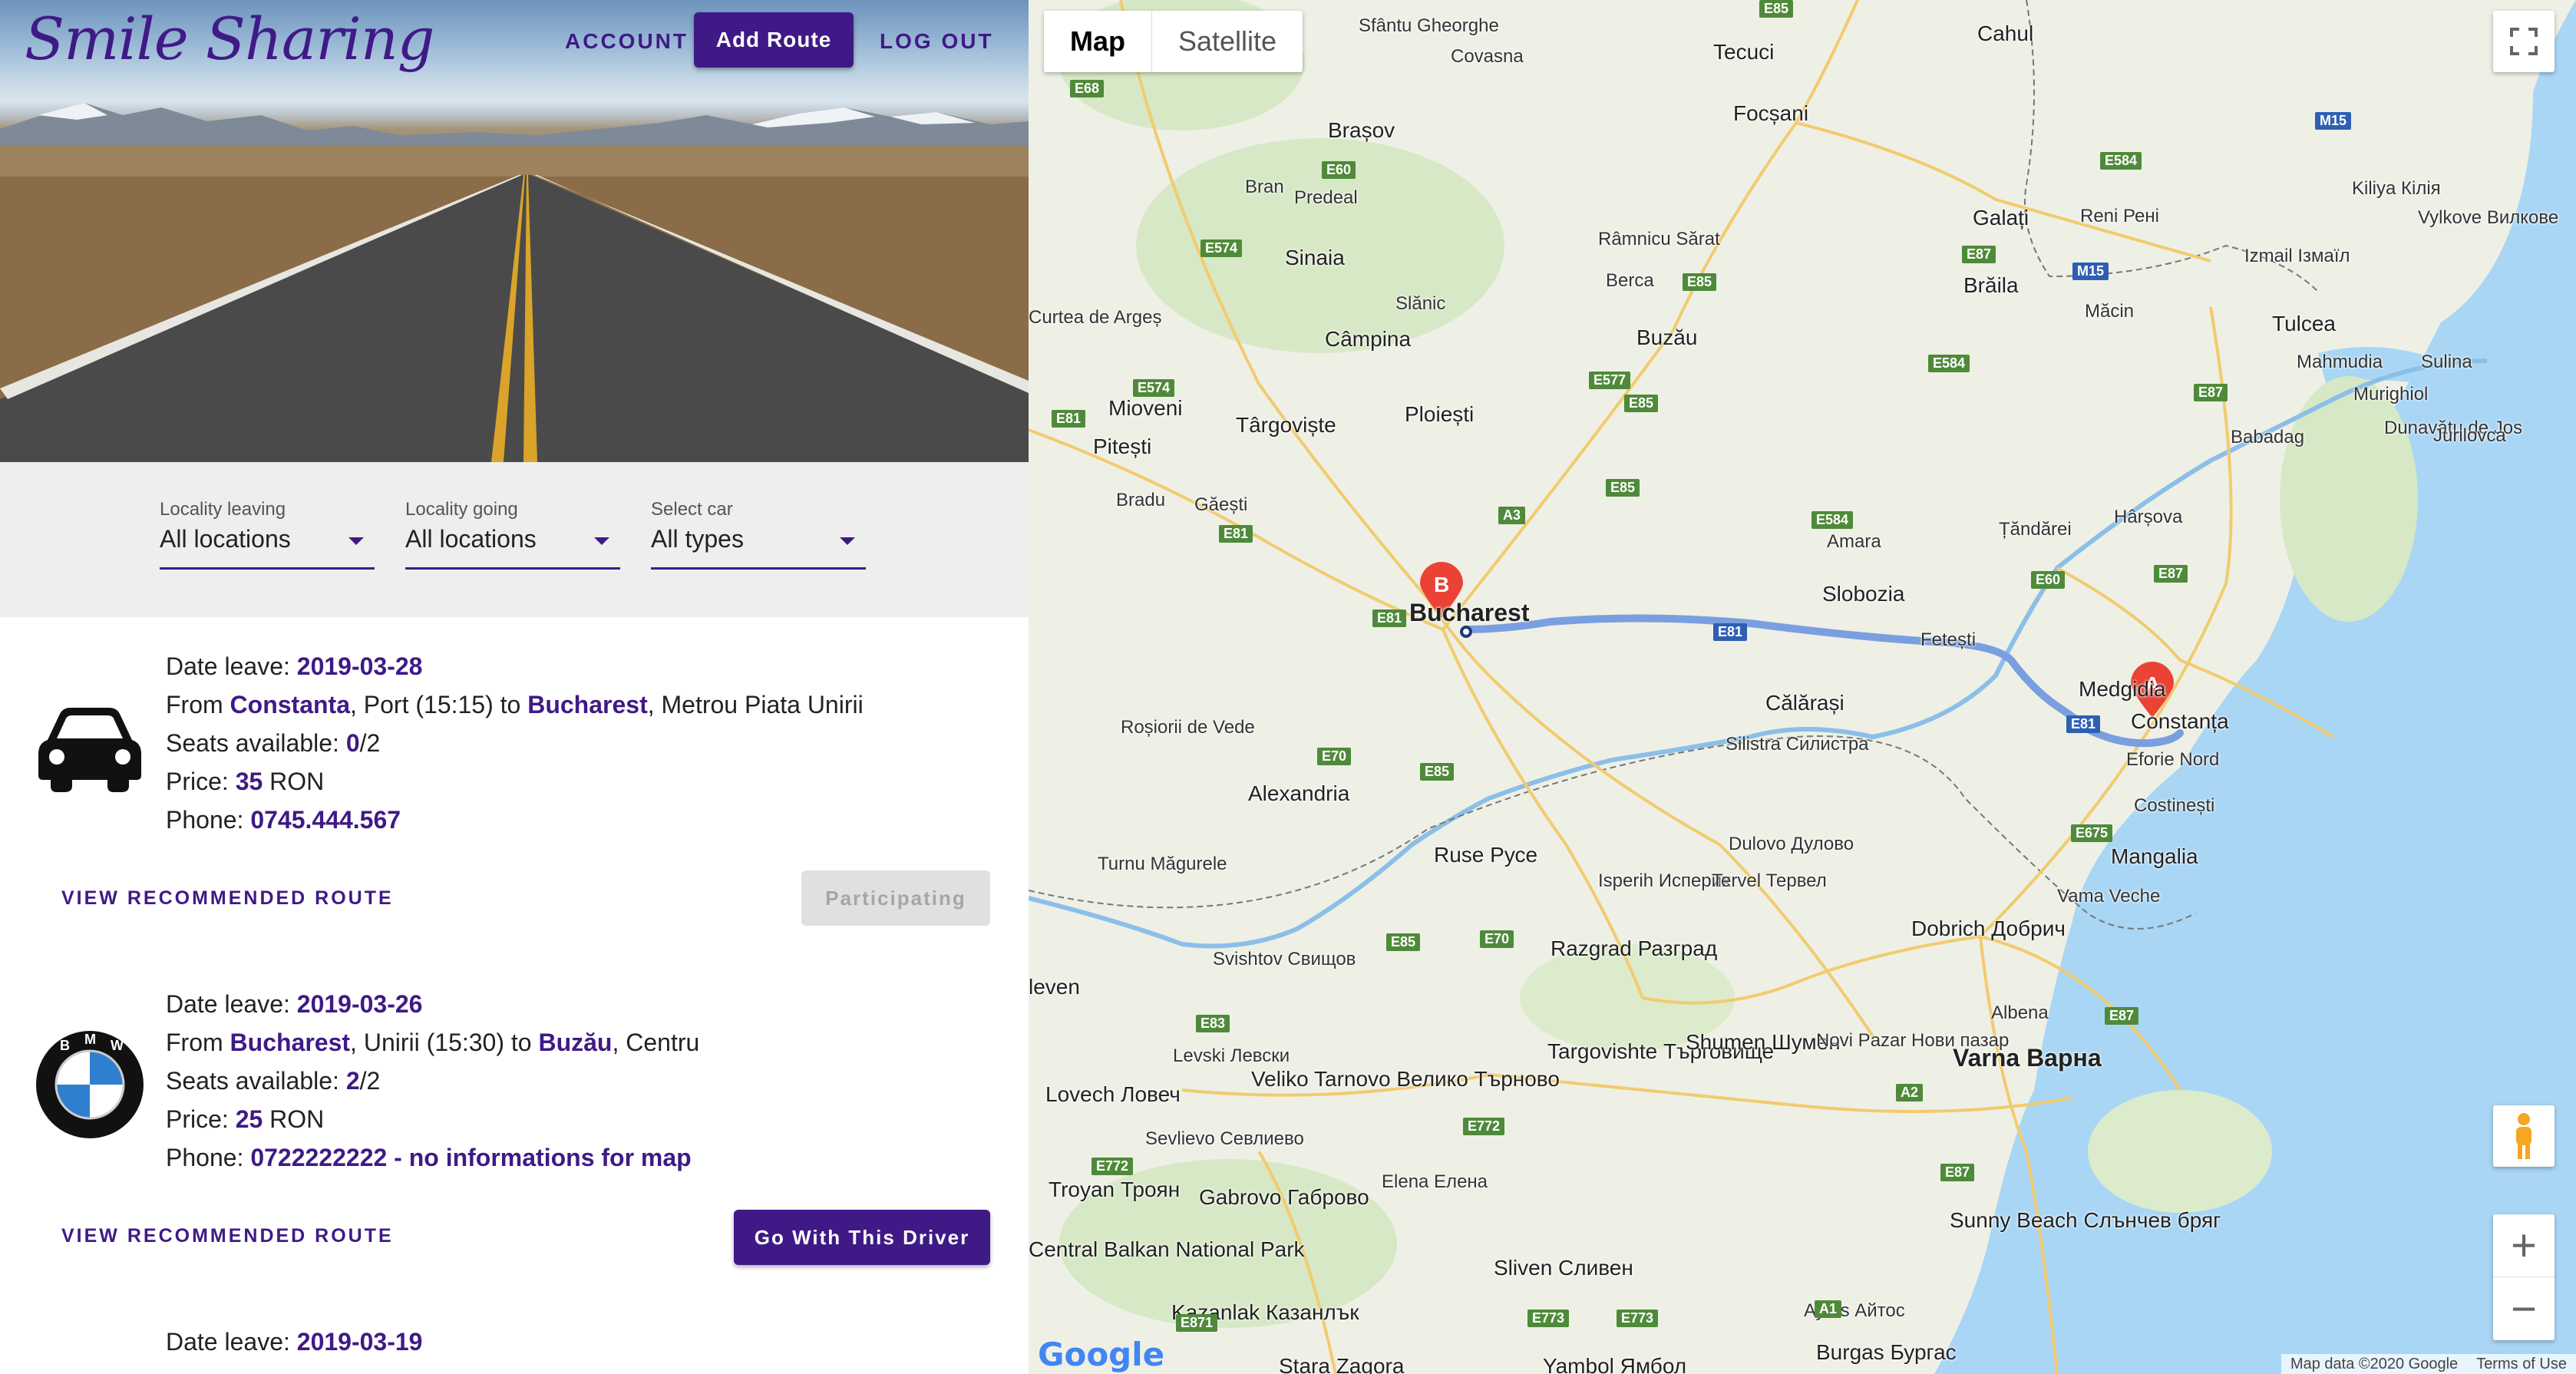 This screenshot has height=1374, width=2576. I want to click on place-label: Silistra Силистра, so click(1797, 744).